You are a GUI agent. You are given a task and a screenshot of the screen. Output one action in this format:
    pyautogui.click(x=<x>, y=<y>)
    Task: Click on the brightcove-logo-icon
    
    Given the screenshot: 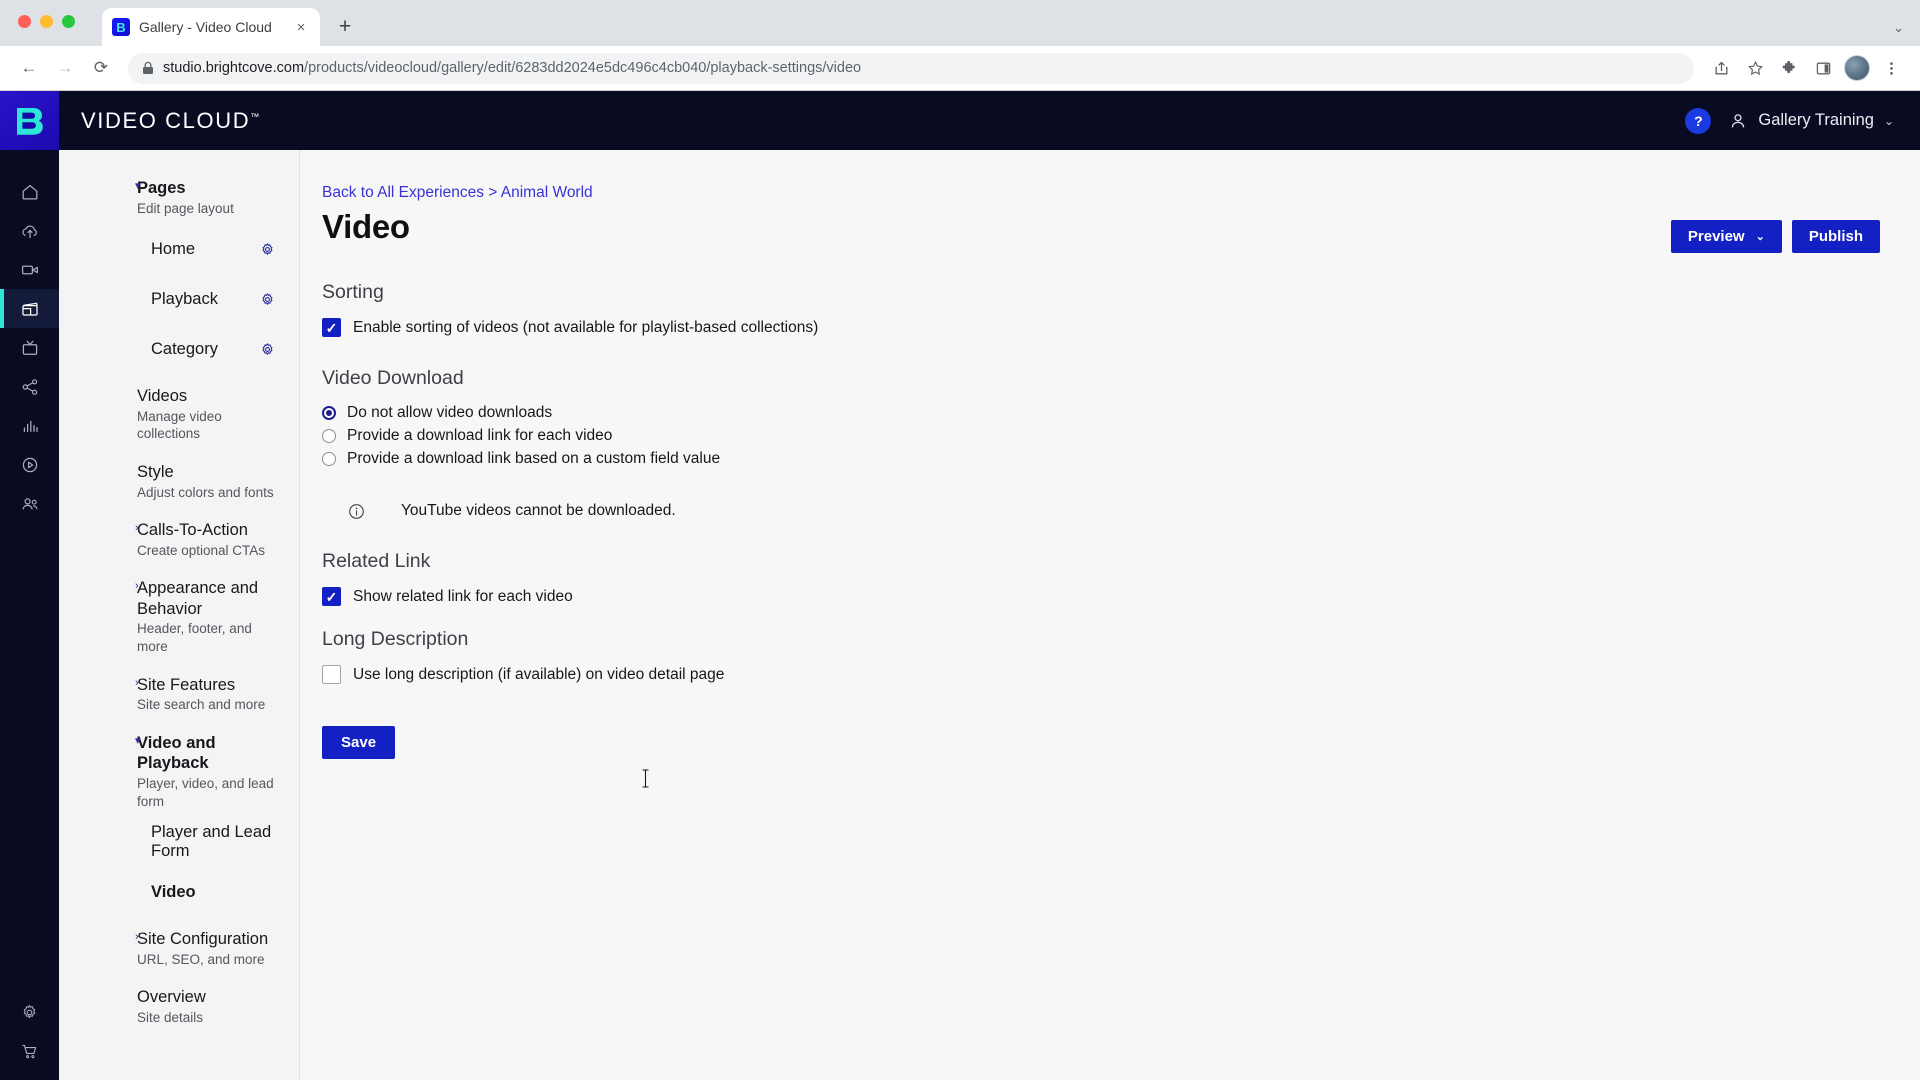 What is the action you would take?
    pyautogui.click(x=29, y=120)
    